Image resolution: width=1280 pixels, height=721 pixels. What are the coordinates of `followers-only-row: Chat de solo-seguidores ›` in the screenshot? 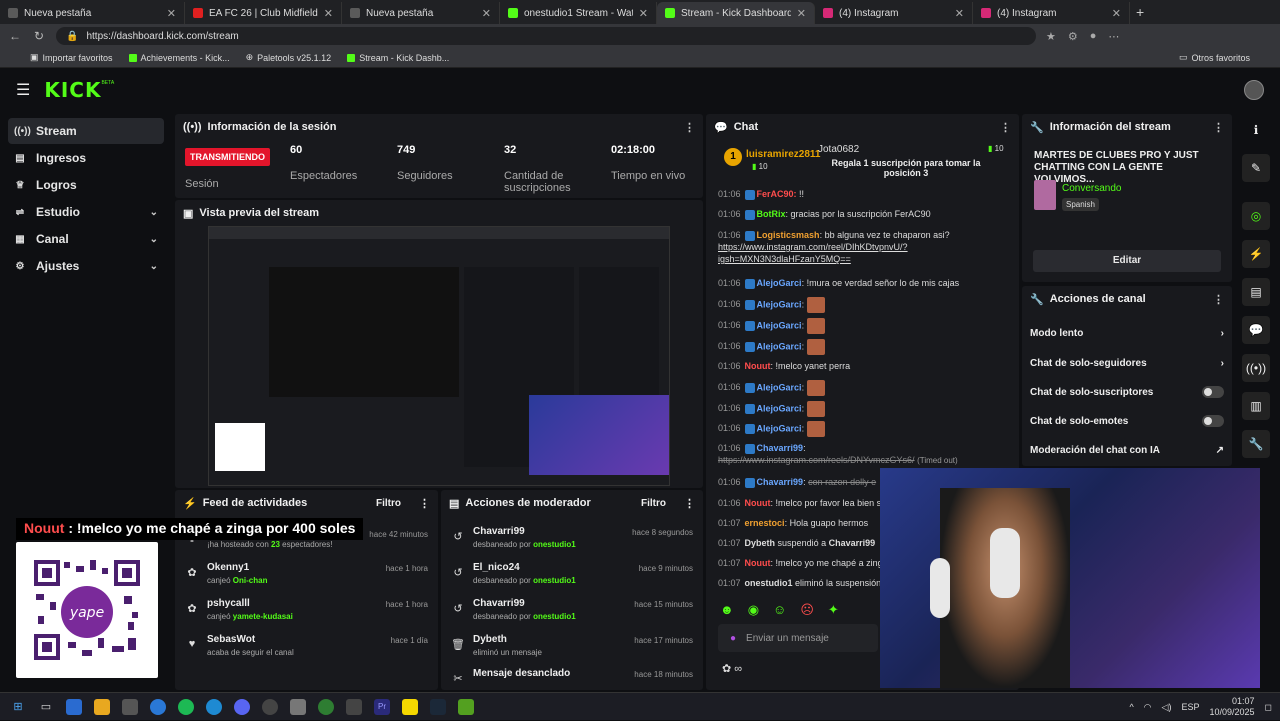 It's located at (1127, 363).